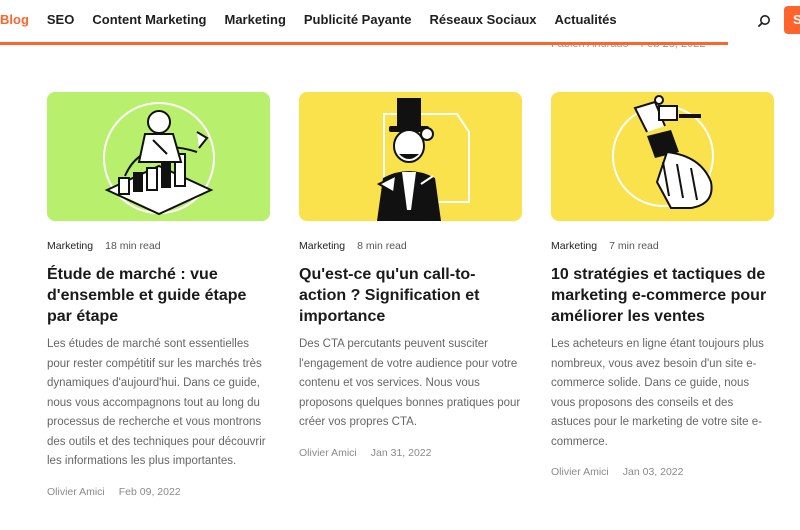 Image resolution: width=800 pixels, height=530 pixels. What do you see at coordinates (254, 19) in the screenshot?
I see `nav-item-marketing: Marketing` at bounding box center [254, 19].